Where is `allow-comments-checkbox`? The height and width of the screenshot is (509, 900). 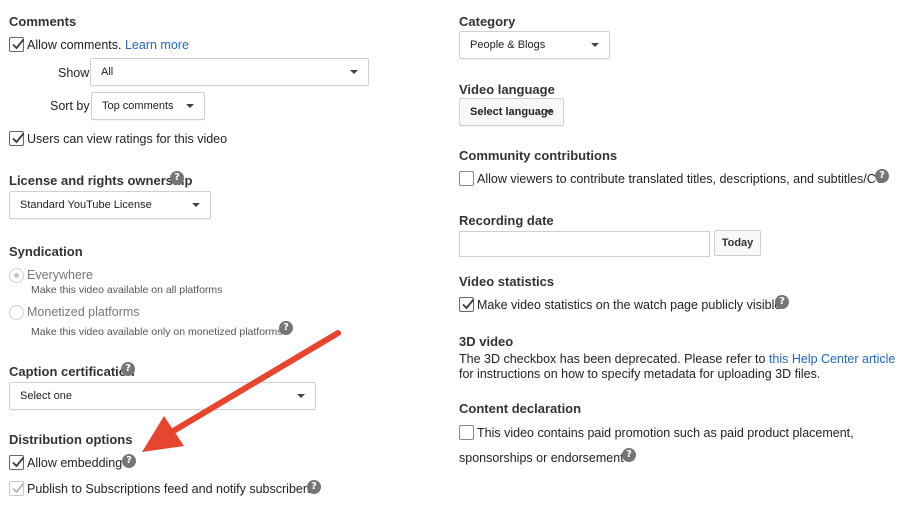
allow-comments-checkbox is located at coordinates (17, 44).